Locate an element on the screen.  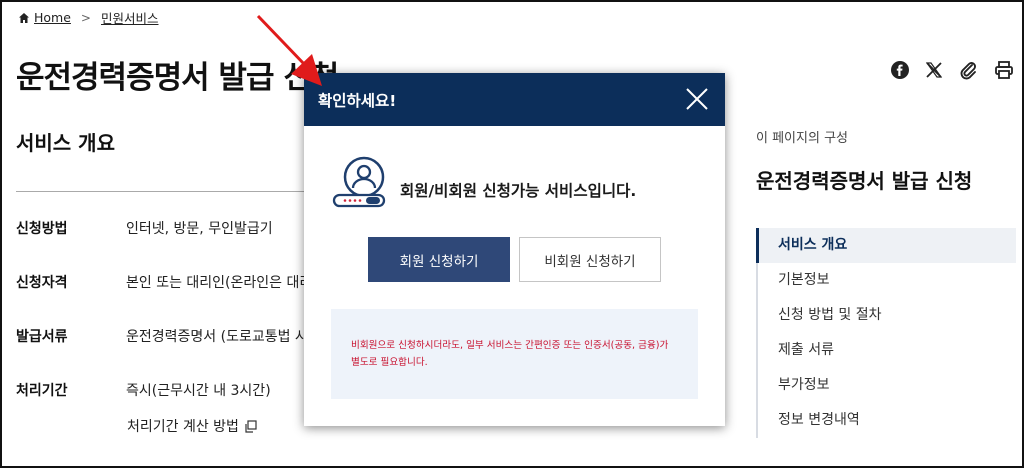
info-row: 신청자격 본인 또는 대리인(온라인은 대리 is located at coordinates (164, 282).